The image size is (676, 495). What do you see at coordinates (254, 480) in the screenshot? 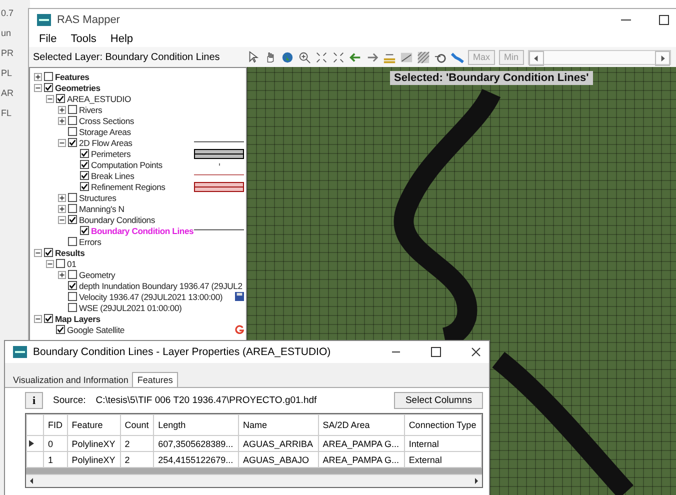
I see `horizontal-scrollbar` at bounding box center [254, 480].